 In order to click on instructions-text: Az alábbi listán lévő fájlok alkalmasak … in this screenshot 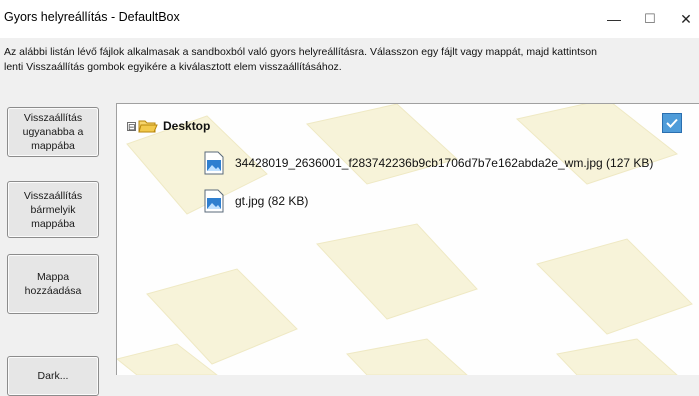, I will do `click(351, 60)`.